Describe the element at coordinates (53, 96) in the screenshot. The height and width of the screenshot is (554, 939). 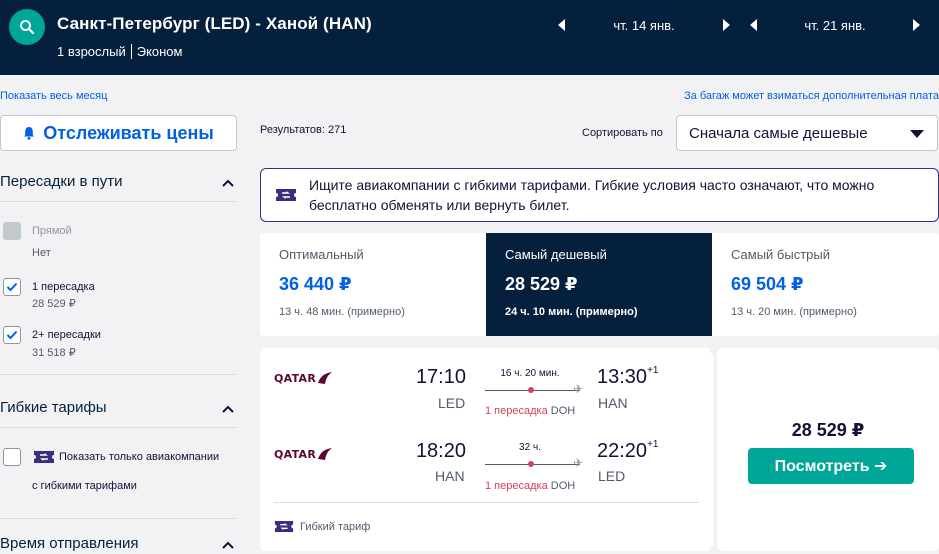
I see `show-month-link: Показать весь месяц` at that location.